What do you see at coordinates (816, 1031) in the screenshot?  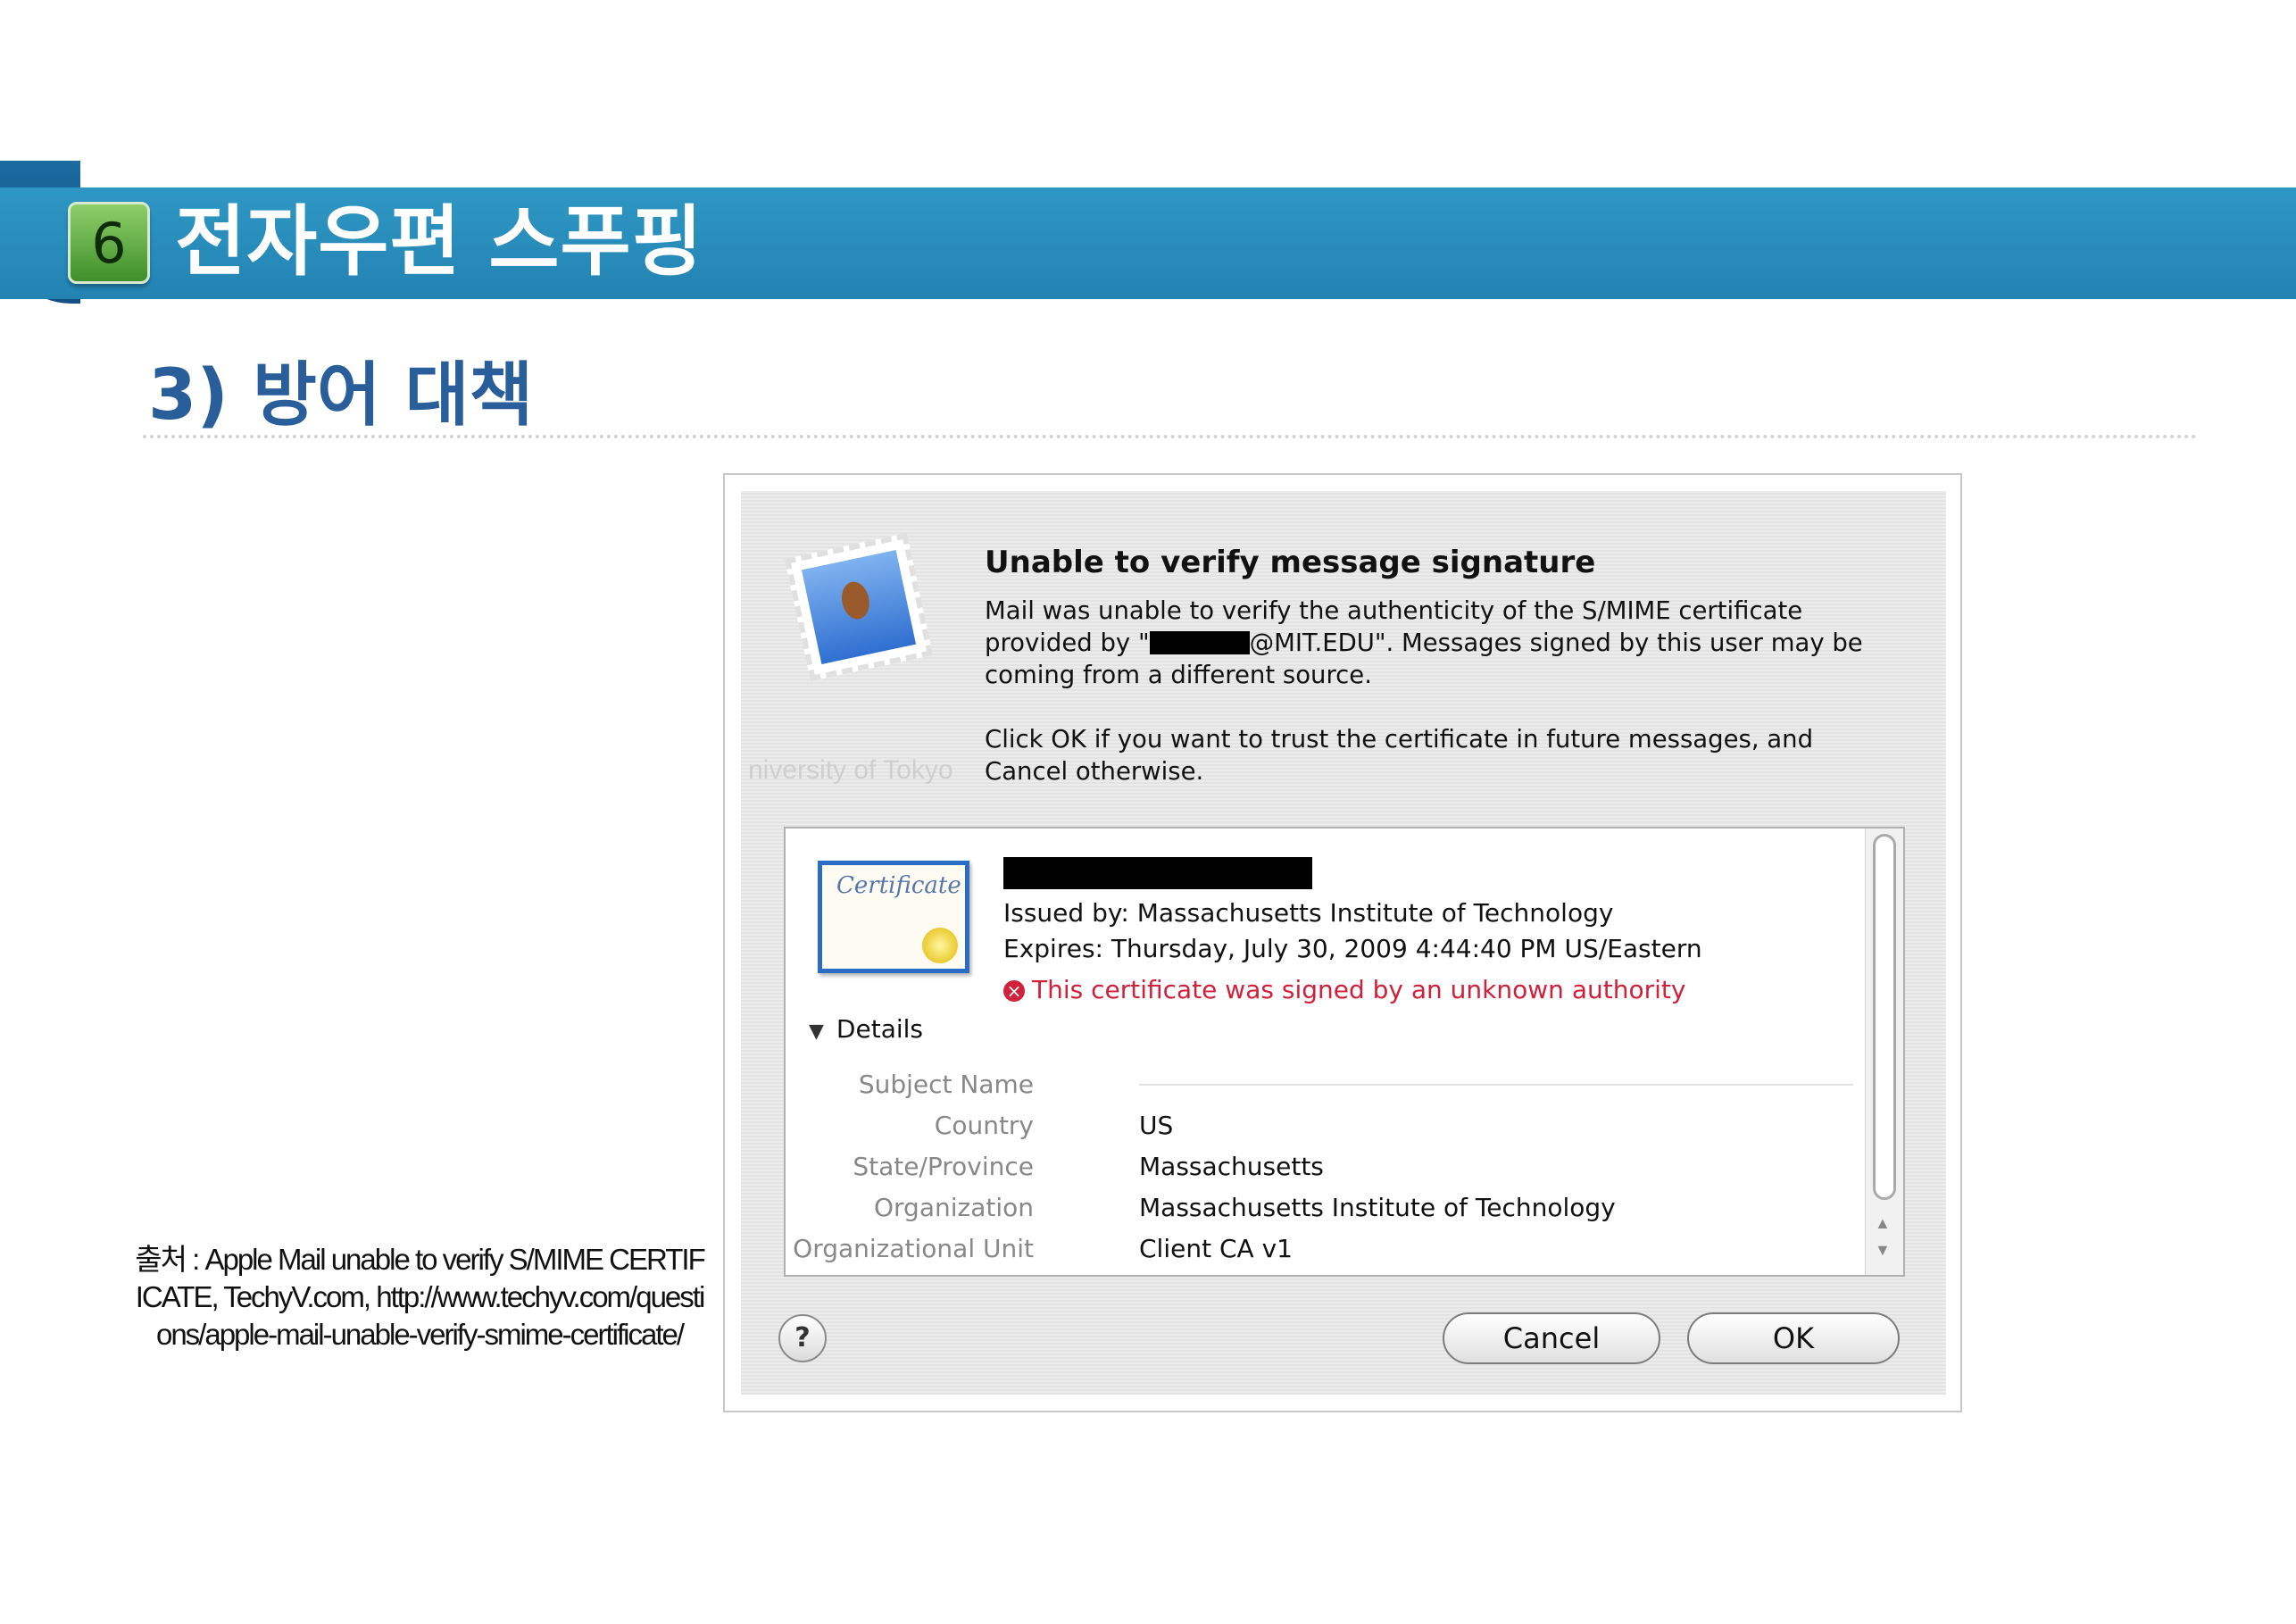 I see `triangle-down-icon: ▼` at bounding box center [816, 1031].